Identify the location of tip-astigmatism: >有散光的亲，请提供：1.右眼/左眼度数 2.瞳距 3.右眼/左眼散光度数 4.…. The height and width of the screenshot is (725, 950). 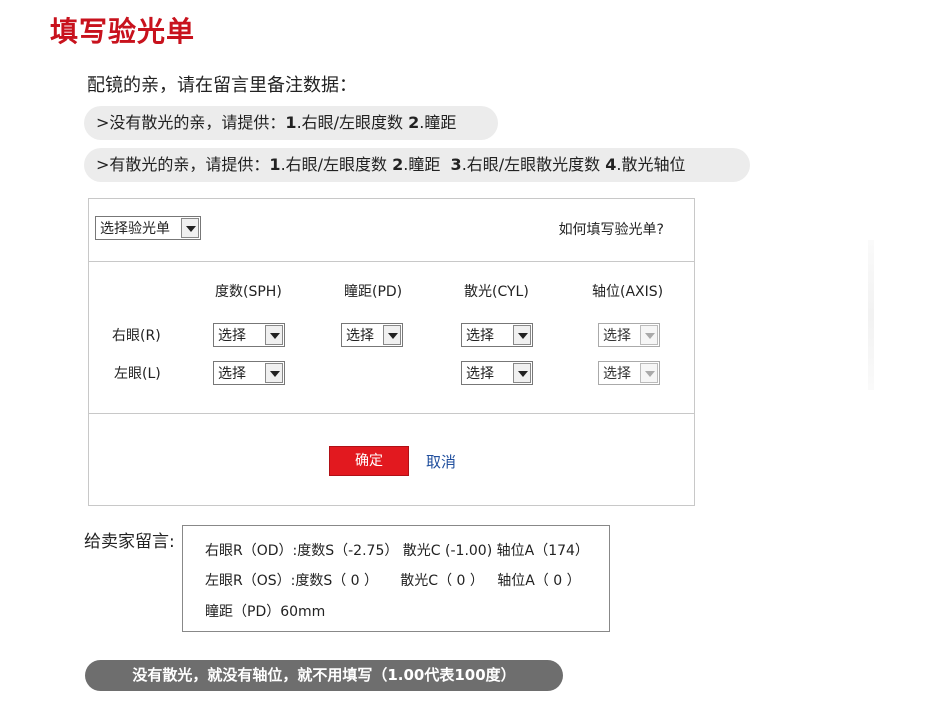
(417, 165).